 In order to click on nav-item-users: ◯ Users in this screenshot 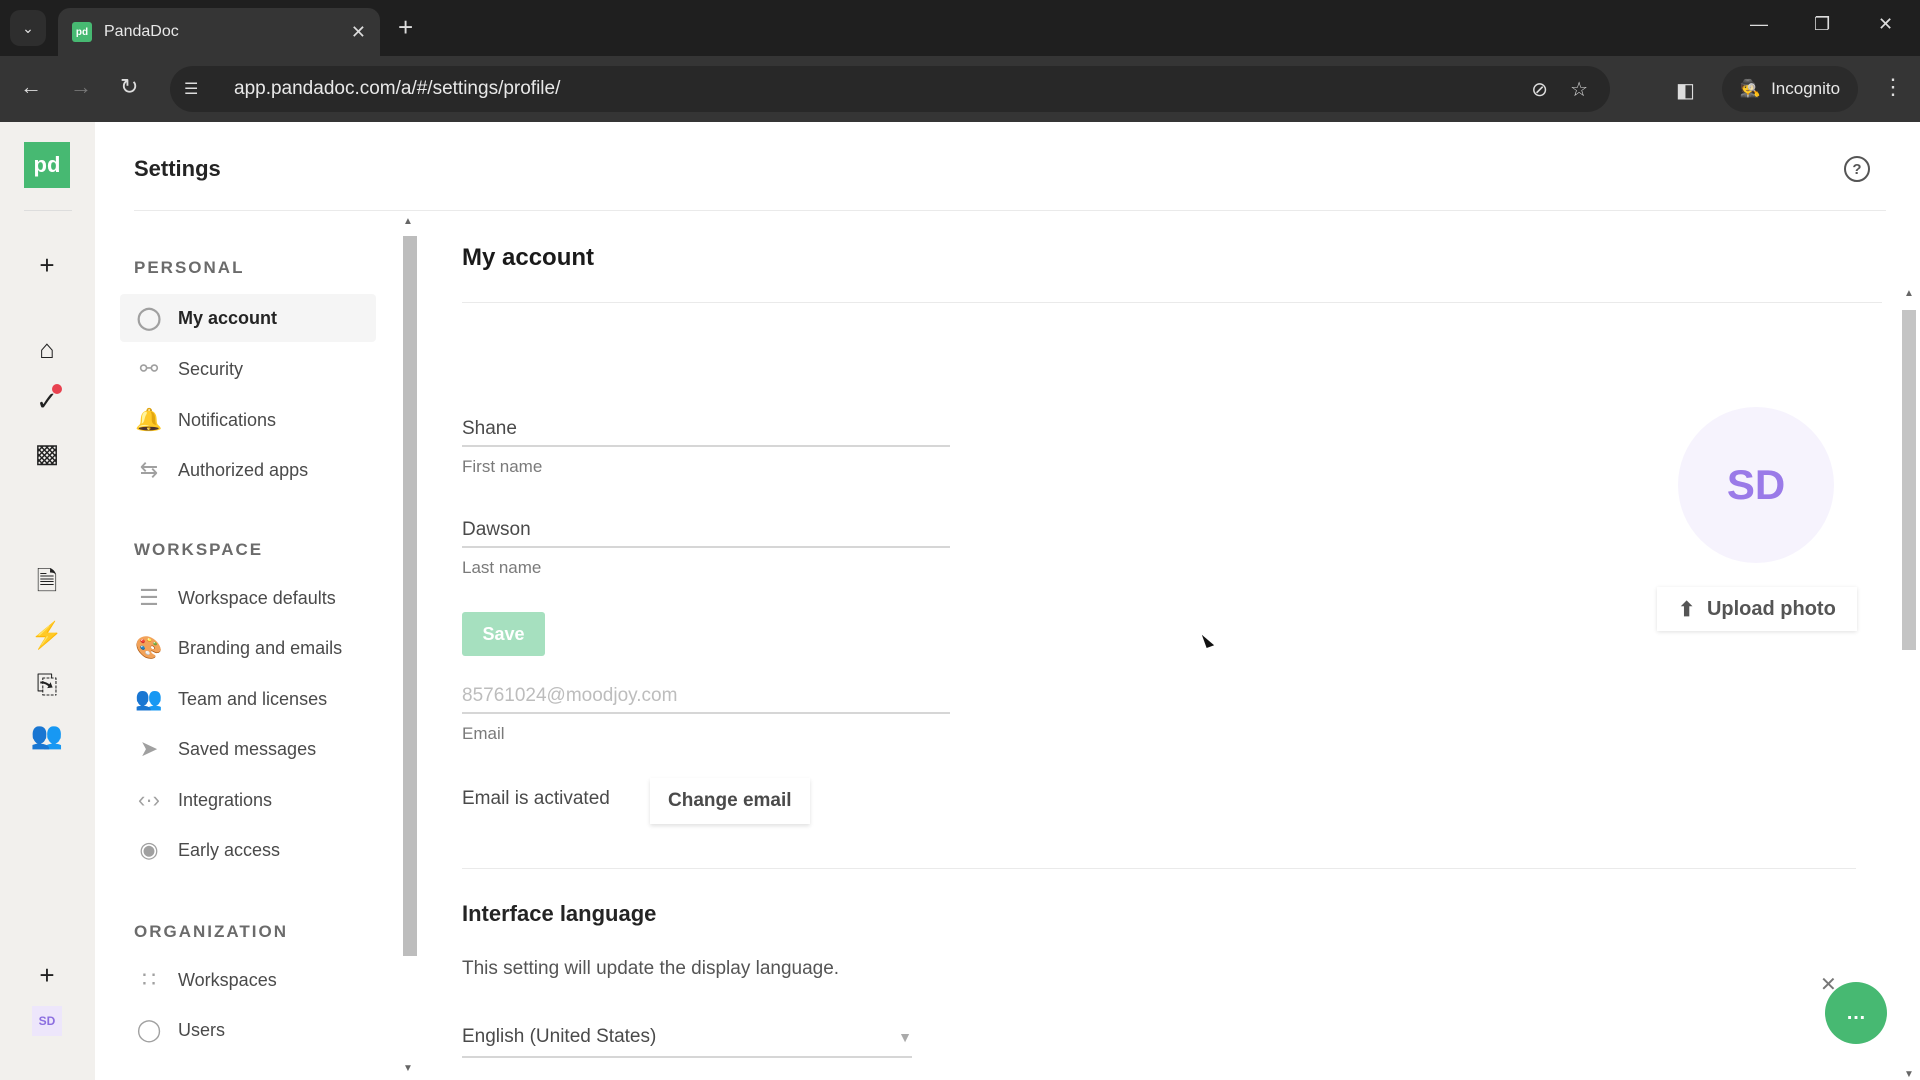, I will do `click(248, 1030)`.